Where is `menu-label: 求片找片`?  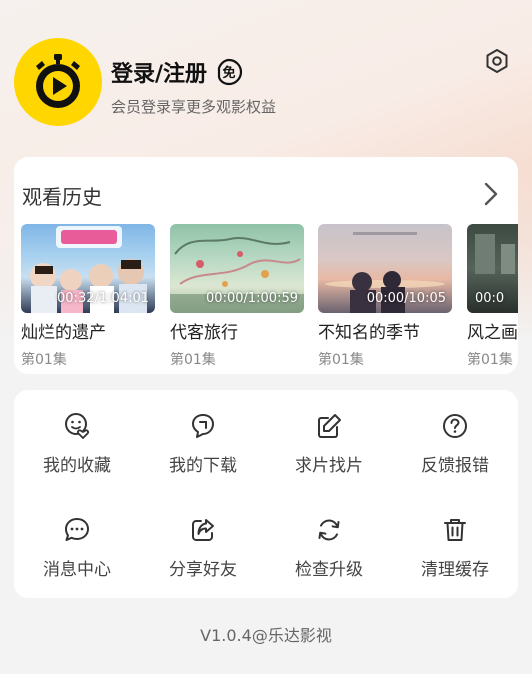 menu-label: 求片找片 is located at coordinates (329, 466).